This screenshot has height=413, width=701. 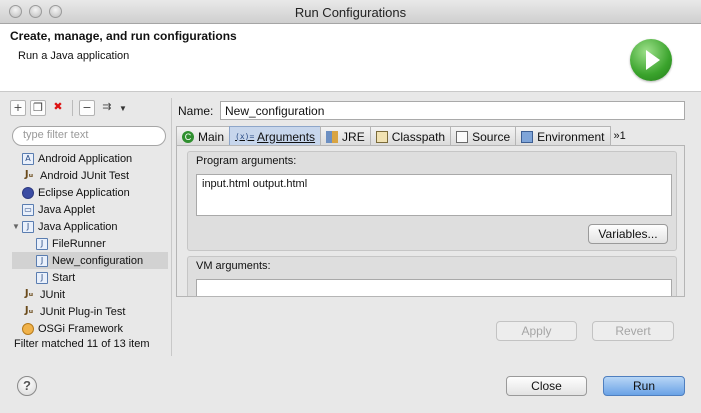 What do you see at coordinates (83, 311) in the screenshot?
I see `tree-item-label: JUnit Plug-in Test` at bounding box center [83, 311].